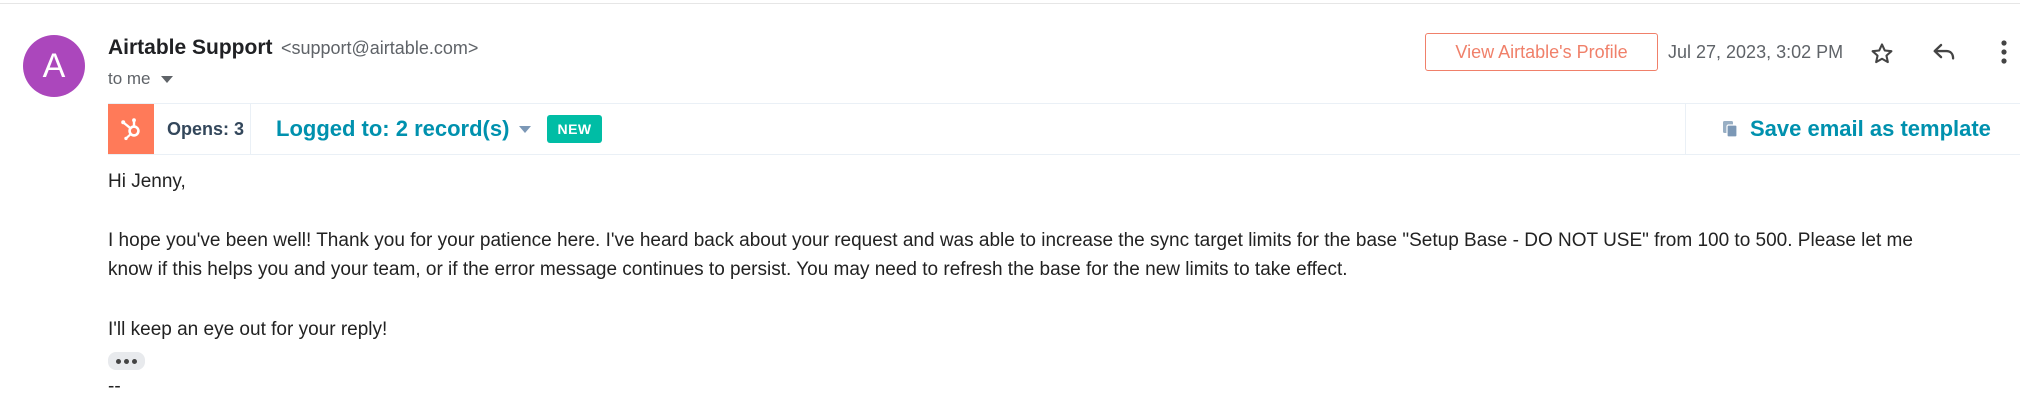 This screenshot has height=420, width=2020. Describe the element at coordinates (574, 129) in the screenshot. I see `new-badge: NEW` at that location.